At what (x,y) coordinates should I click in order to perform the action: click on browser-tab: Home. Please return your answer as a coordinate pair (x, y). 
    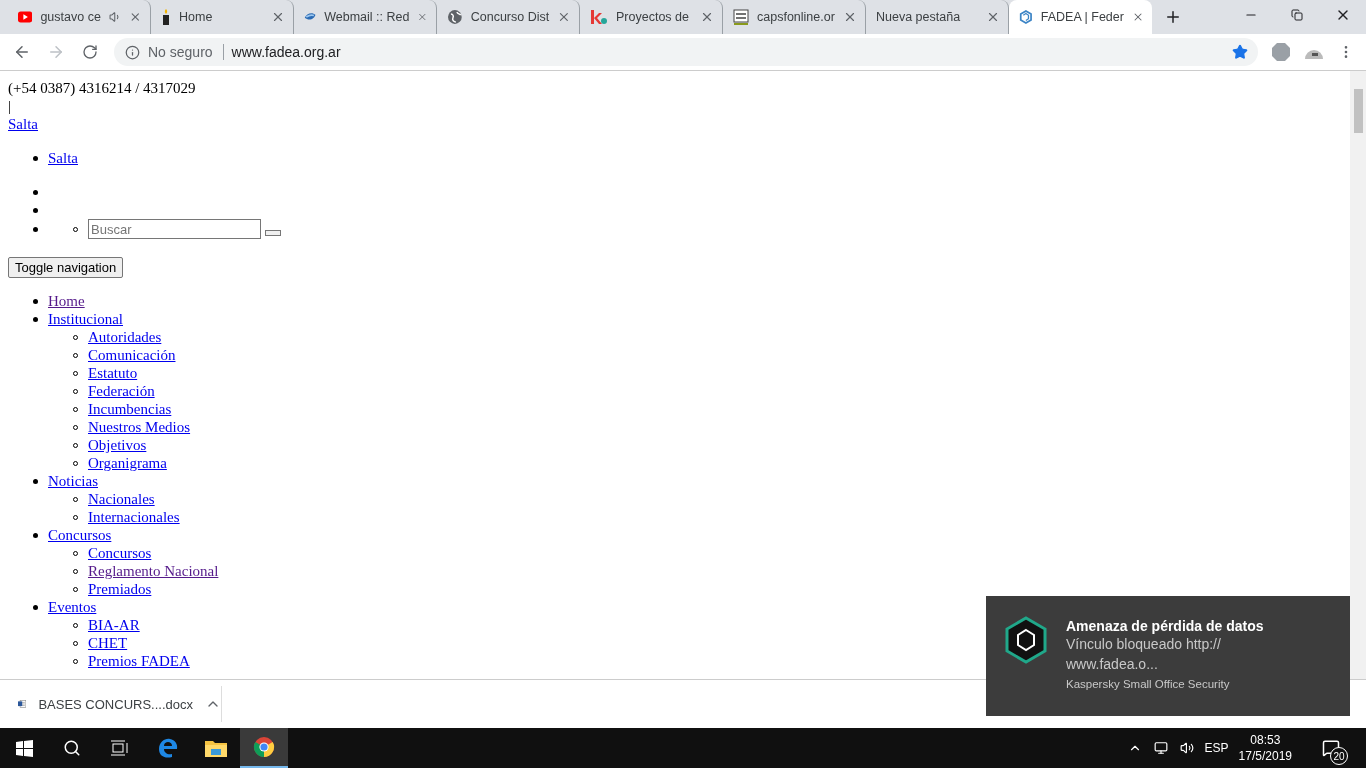
    Looking at the image, I should click on (222, 17).